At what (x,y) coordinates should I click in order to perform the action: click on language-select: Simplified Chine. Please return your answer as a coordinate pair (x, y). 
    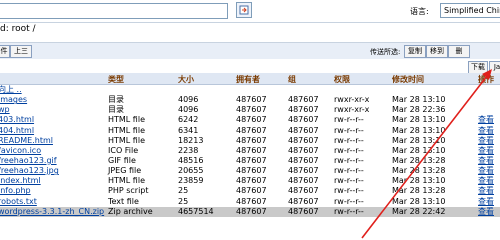
    Looking at the image, I should click on (470, 10).